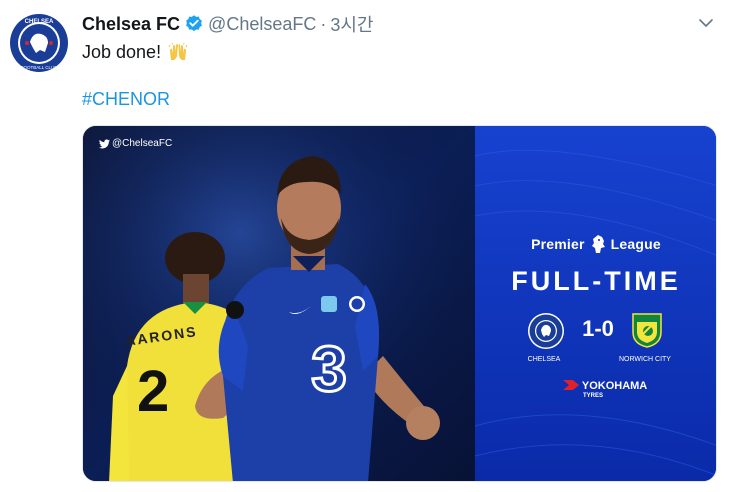  I want to click on match-status: FULL-TIME, so click(596, 281).